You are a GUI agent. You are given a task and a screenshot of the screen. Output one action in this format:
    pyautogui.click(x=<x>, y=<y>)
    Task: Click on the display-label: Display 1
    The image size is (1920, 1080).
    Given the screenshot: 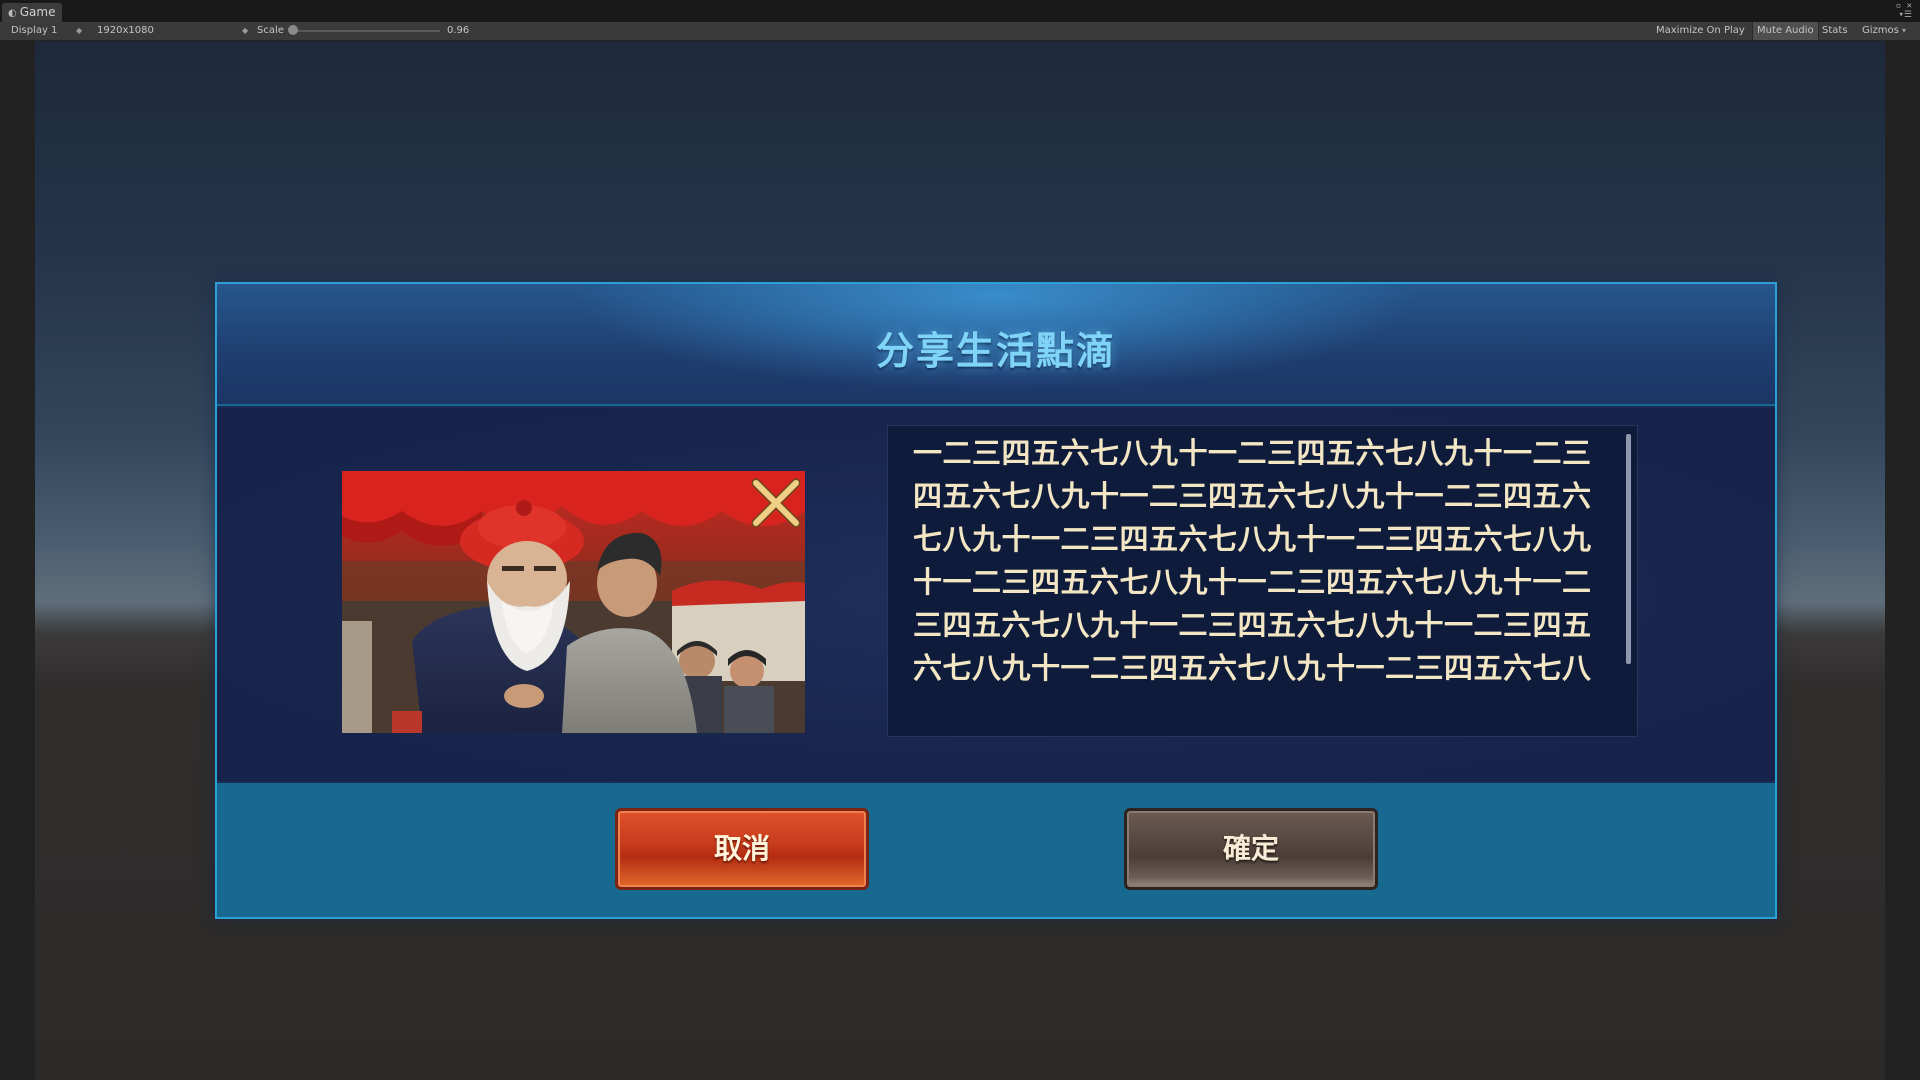 What is the action you would take?
    pyautogui.click(x=34, y=30)
    